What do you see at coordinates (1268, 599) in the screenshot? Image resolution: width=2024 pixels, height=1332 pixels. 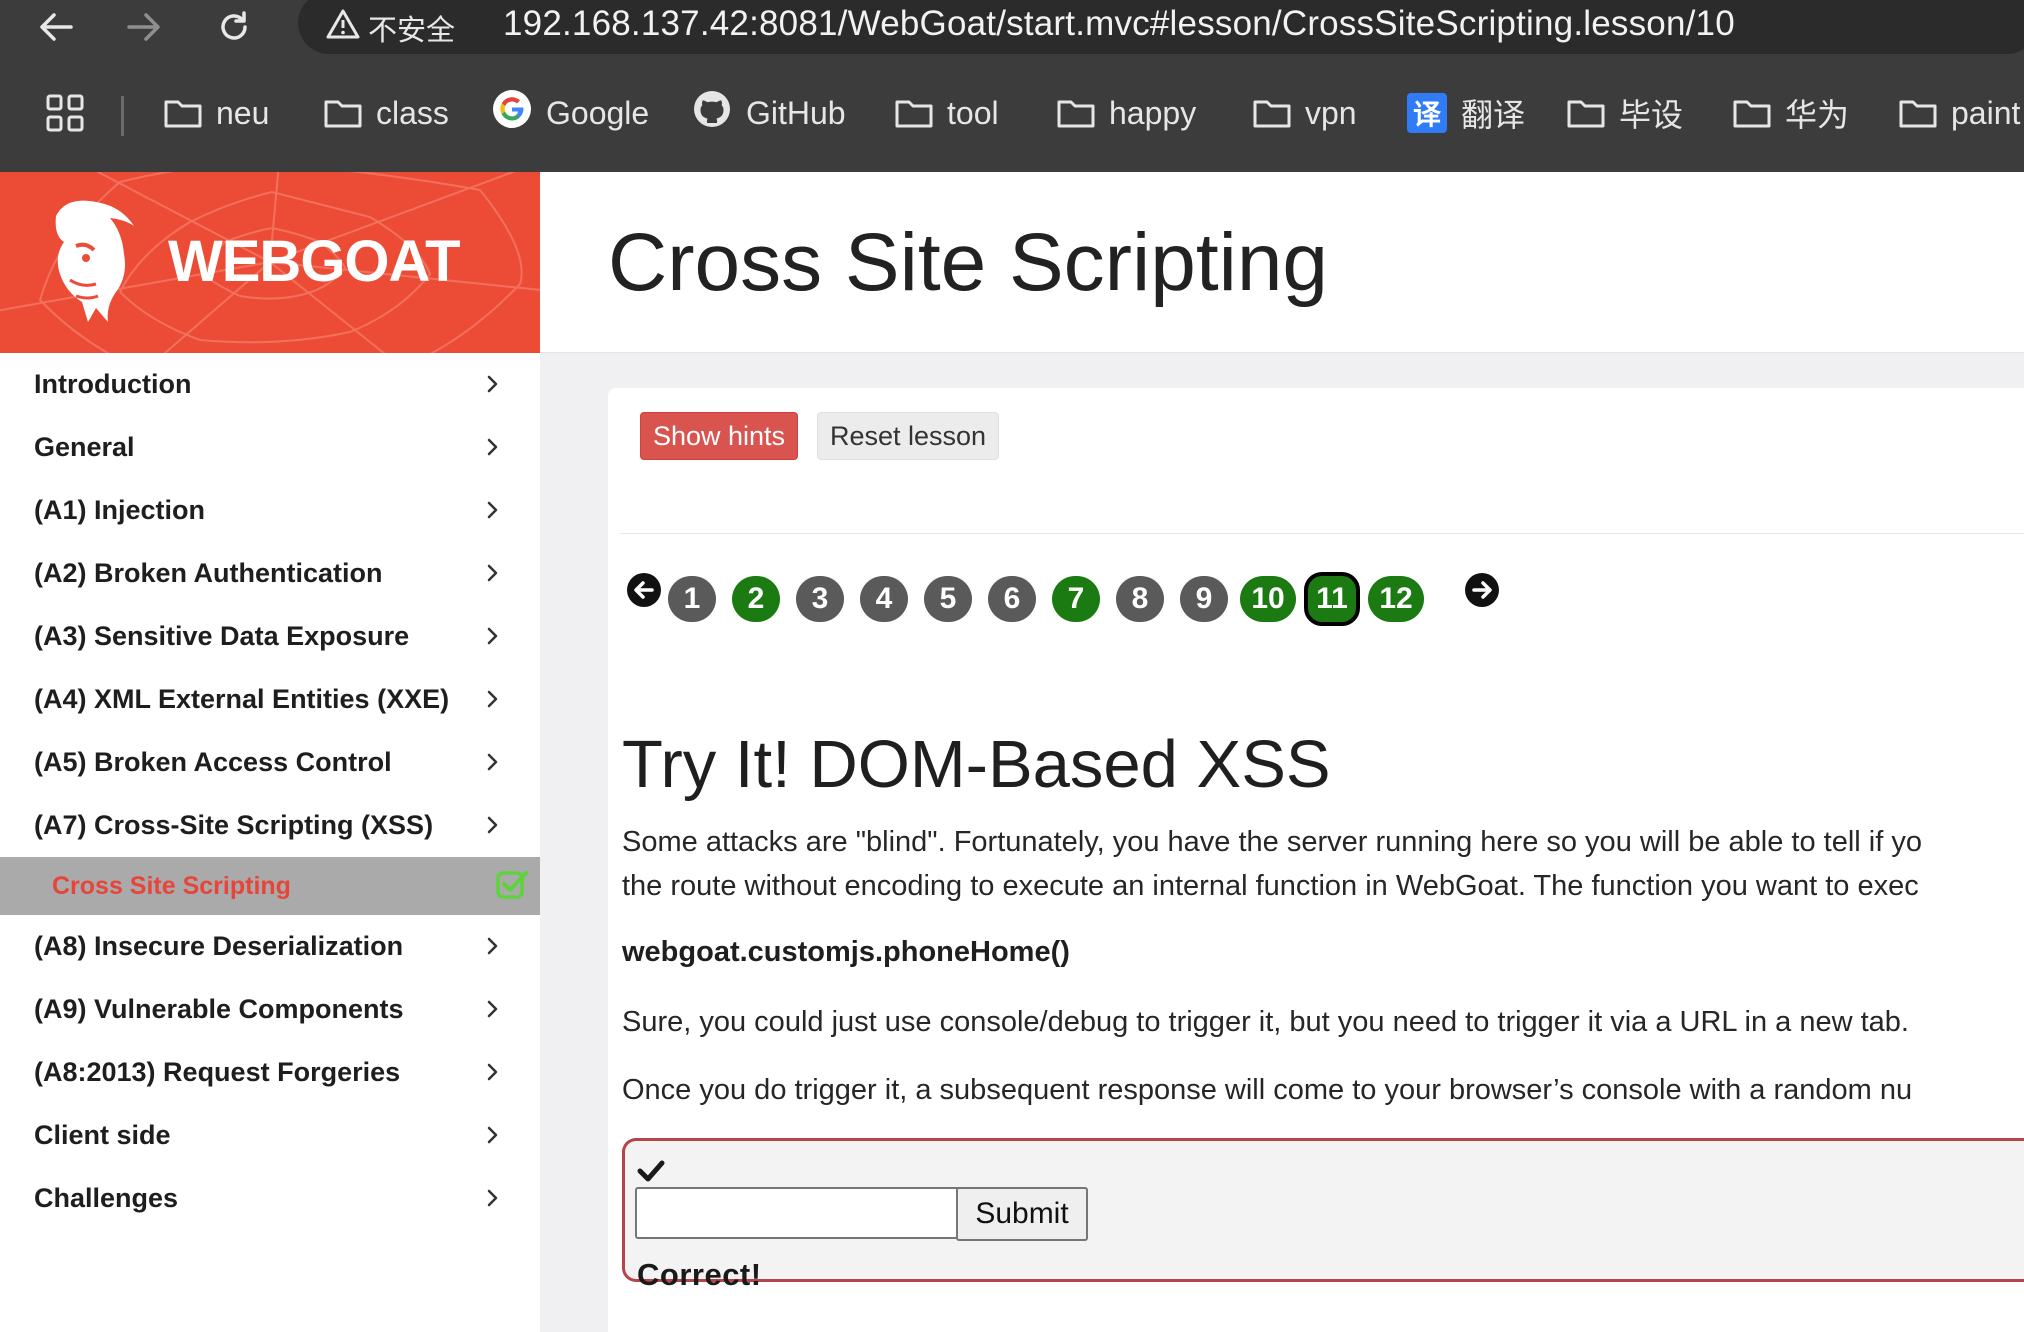 I see `page-button-10: 10` at bounding box center [1268, 599].